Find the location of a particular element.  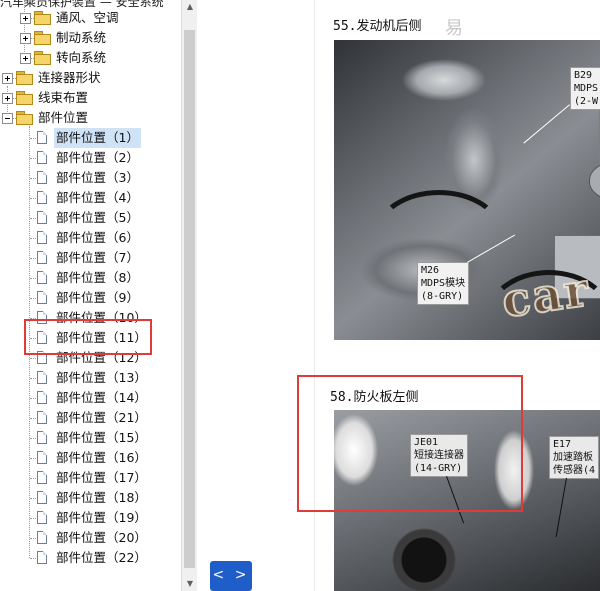

tree-item-label: 部件位置（22） is located at coordinates (101, 557).